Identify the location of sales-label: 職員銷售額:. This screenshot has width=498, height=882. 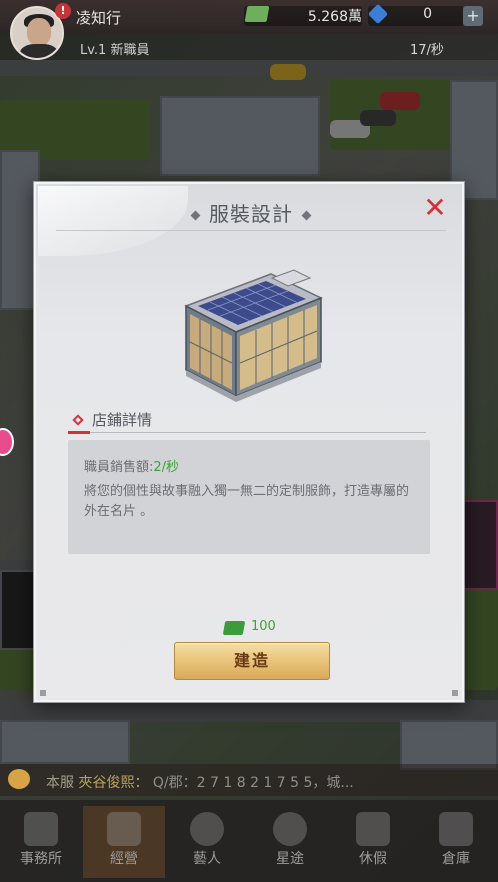
(119, 467).